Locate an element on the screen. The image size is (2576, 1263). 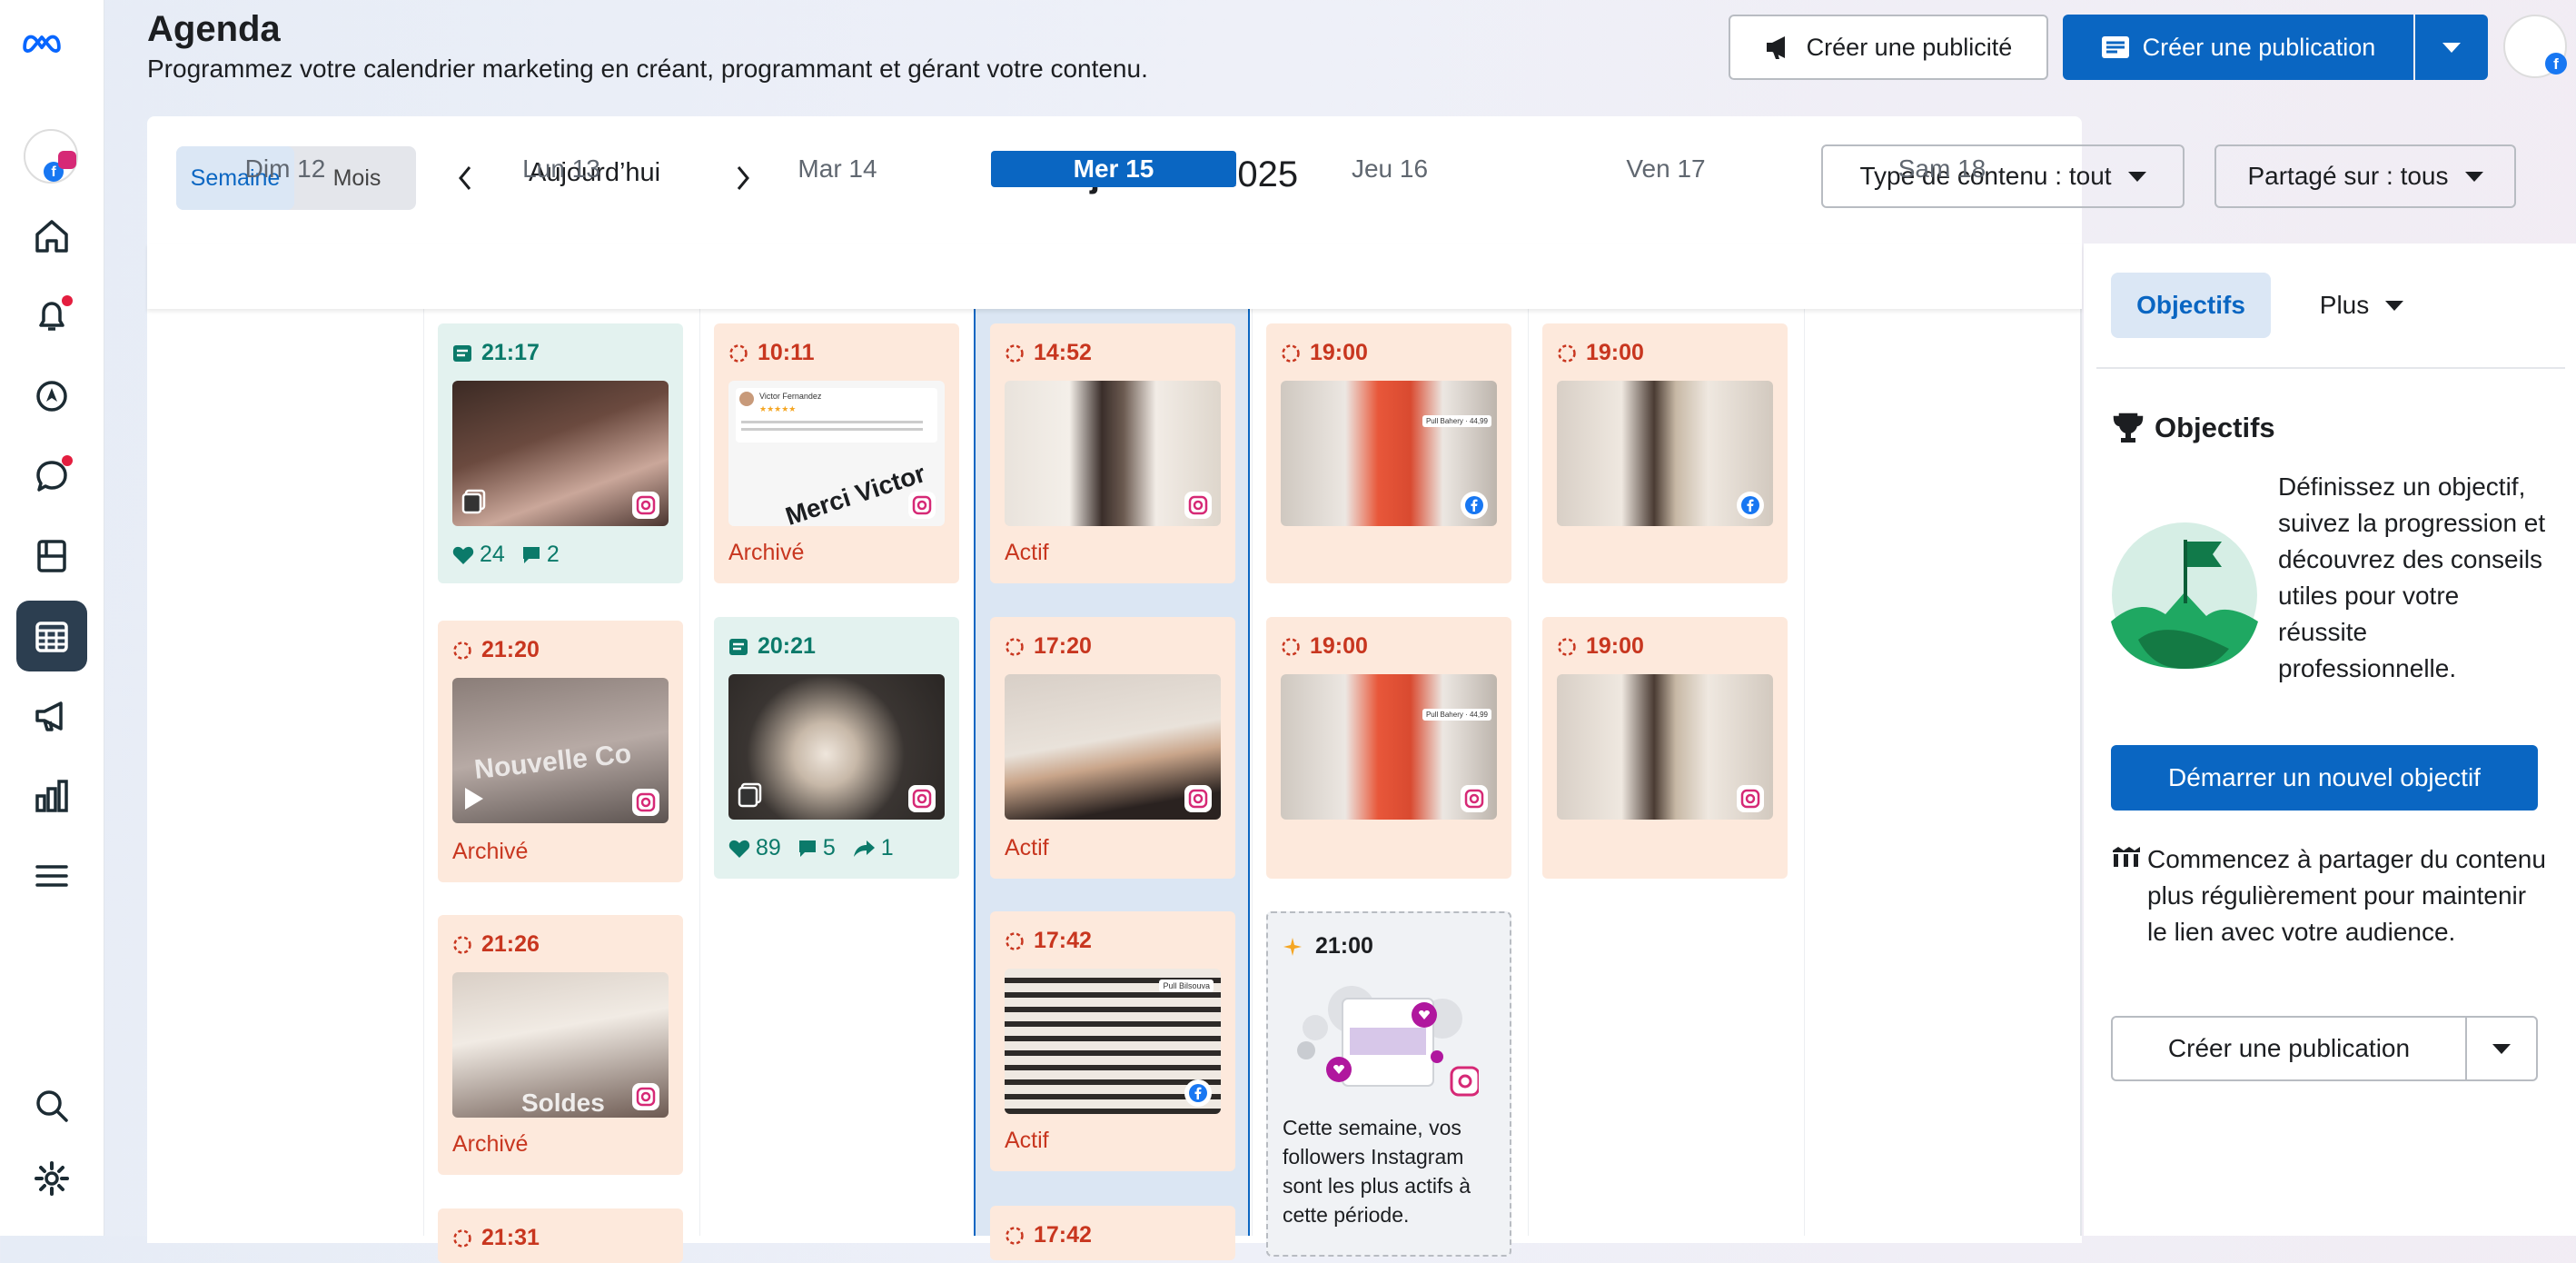
post-card: 17:42 Pull Bilsouva Actif is located at coordinates (1112, 1041).